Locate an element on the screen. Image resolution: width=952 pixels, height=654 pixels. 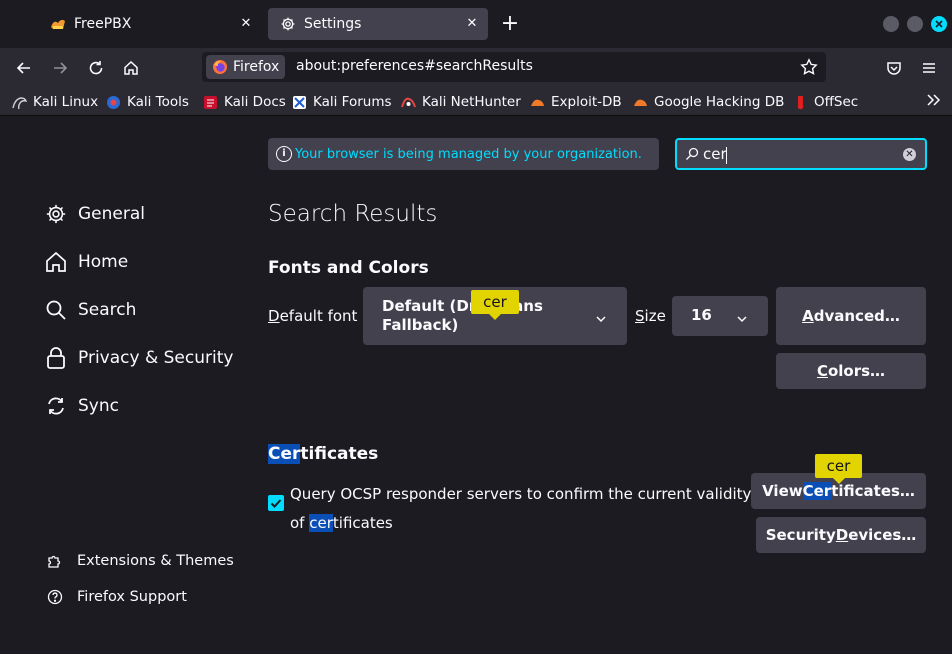
sync-icon is located at coordinates (56, 406).